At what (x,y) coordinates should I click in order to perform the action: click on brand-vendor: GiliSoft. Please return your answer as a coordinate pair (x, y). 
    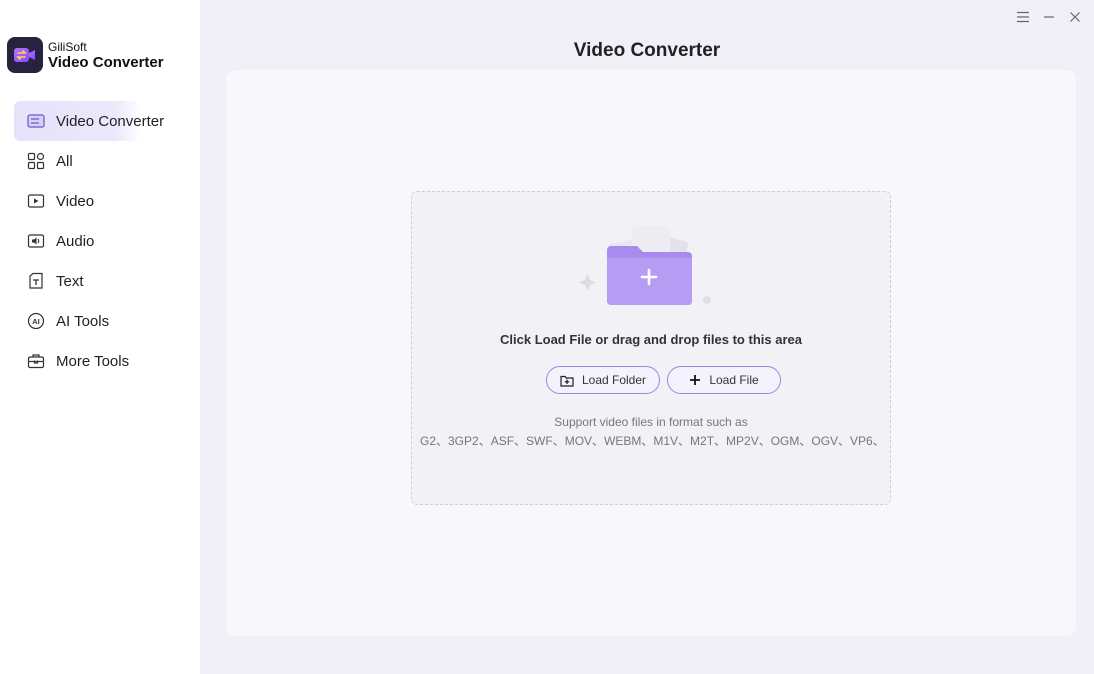
    Looking at the image, I should click on (67, 46).